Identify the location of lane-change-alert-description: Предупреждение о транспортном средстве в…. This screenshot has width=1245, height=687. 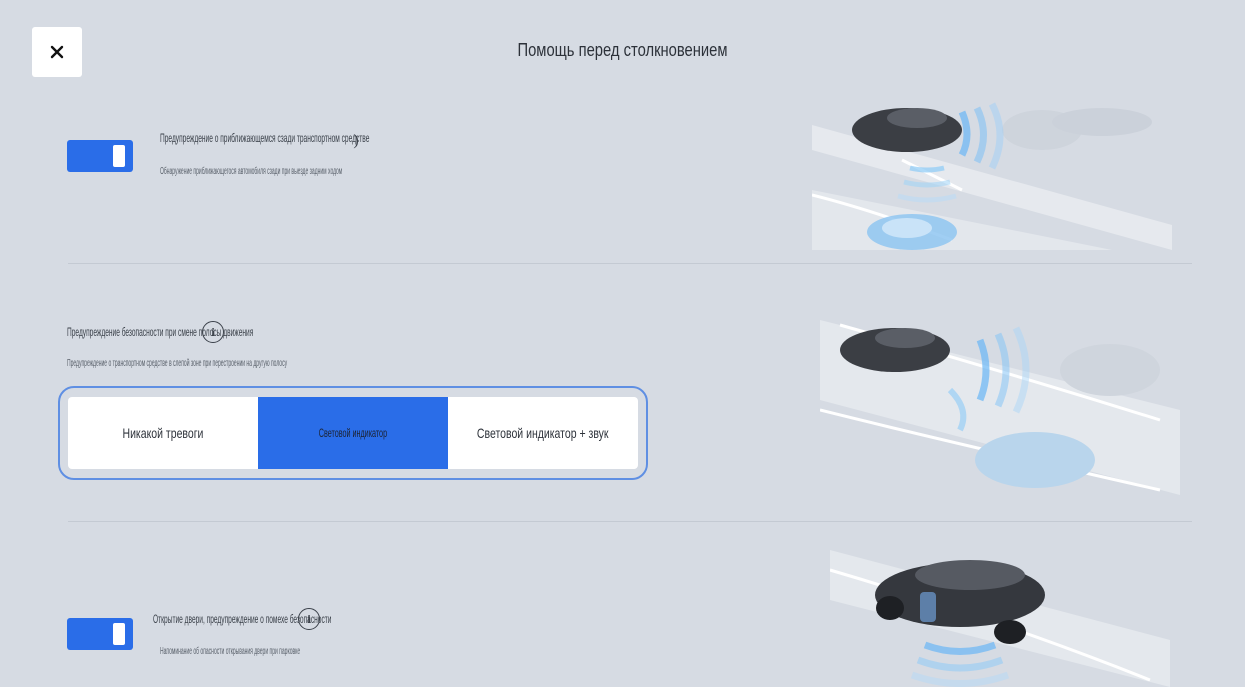
(177, 363).